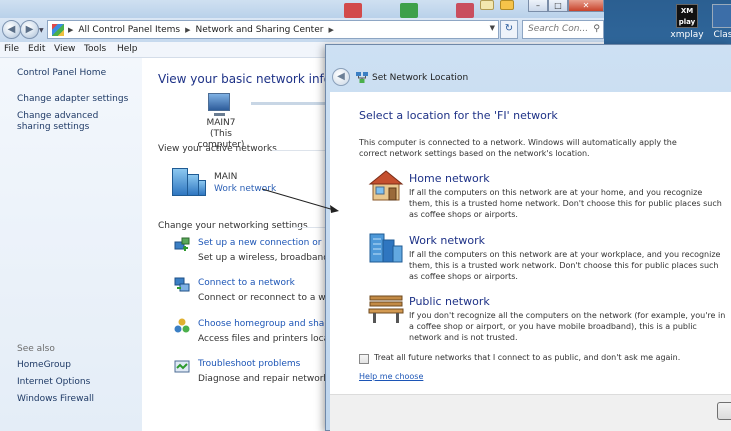 The image size is (731, 431). I want to click on search-input: Search Con... ⚲, so click(563, 29).